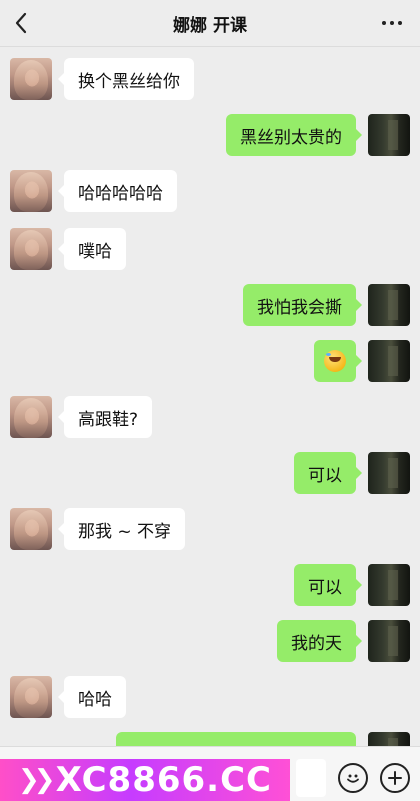 This screenshot has width=420, height=801. What do you see at coordinates (335, 361) in the screenshot?
I see `laughing-tears-emoji-icon` at bounding box center [335, 361].